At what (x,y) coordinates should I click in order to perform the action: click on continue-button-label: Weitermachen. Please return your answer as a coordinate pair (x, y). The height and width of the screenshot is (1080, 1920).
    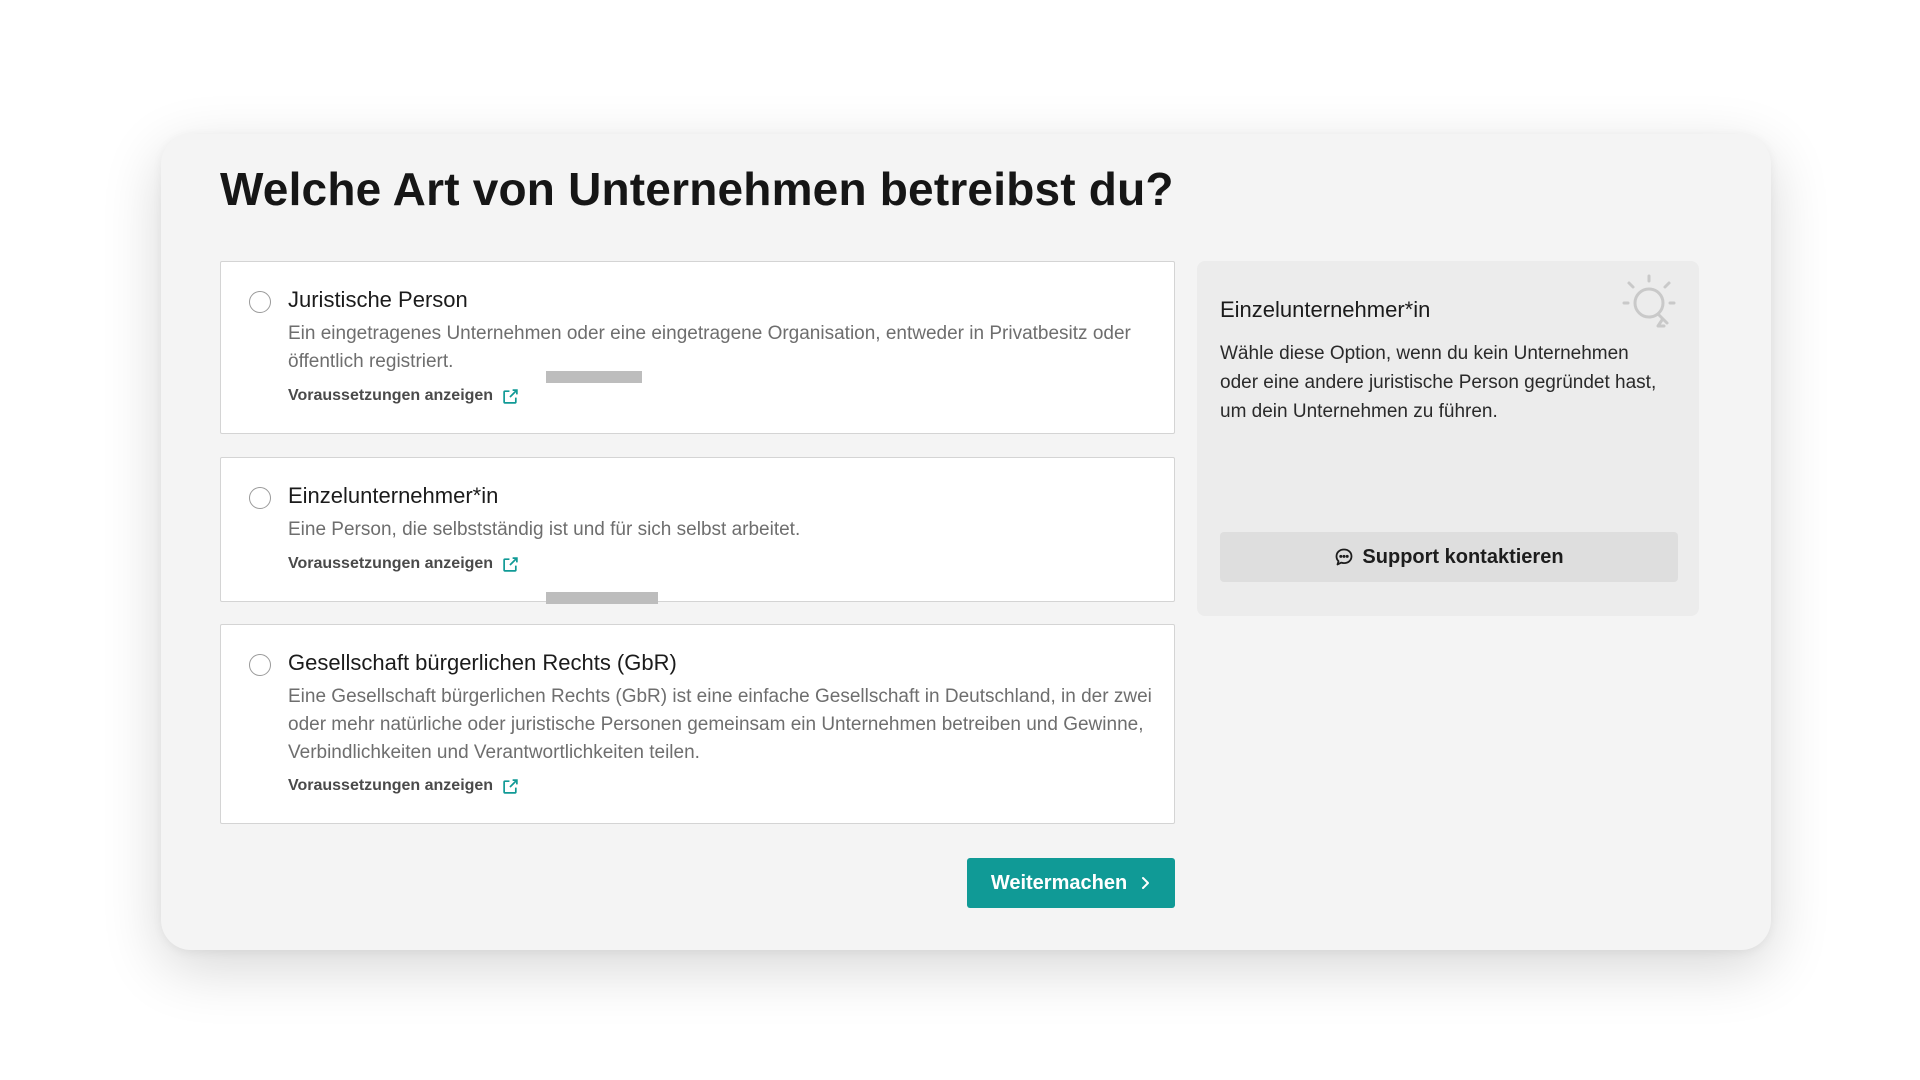
    Looking at the image, I should click on (1059, 882).